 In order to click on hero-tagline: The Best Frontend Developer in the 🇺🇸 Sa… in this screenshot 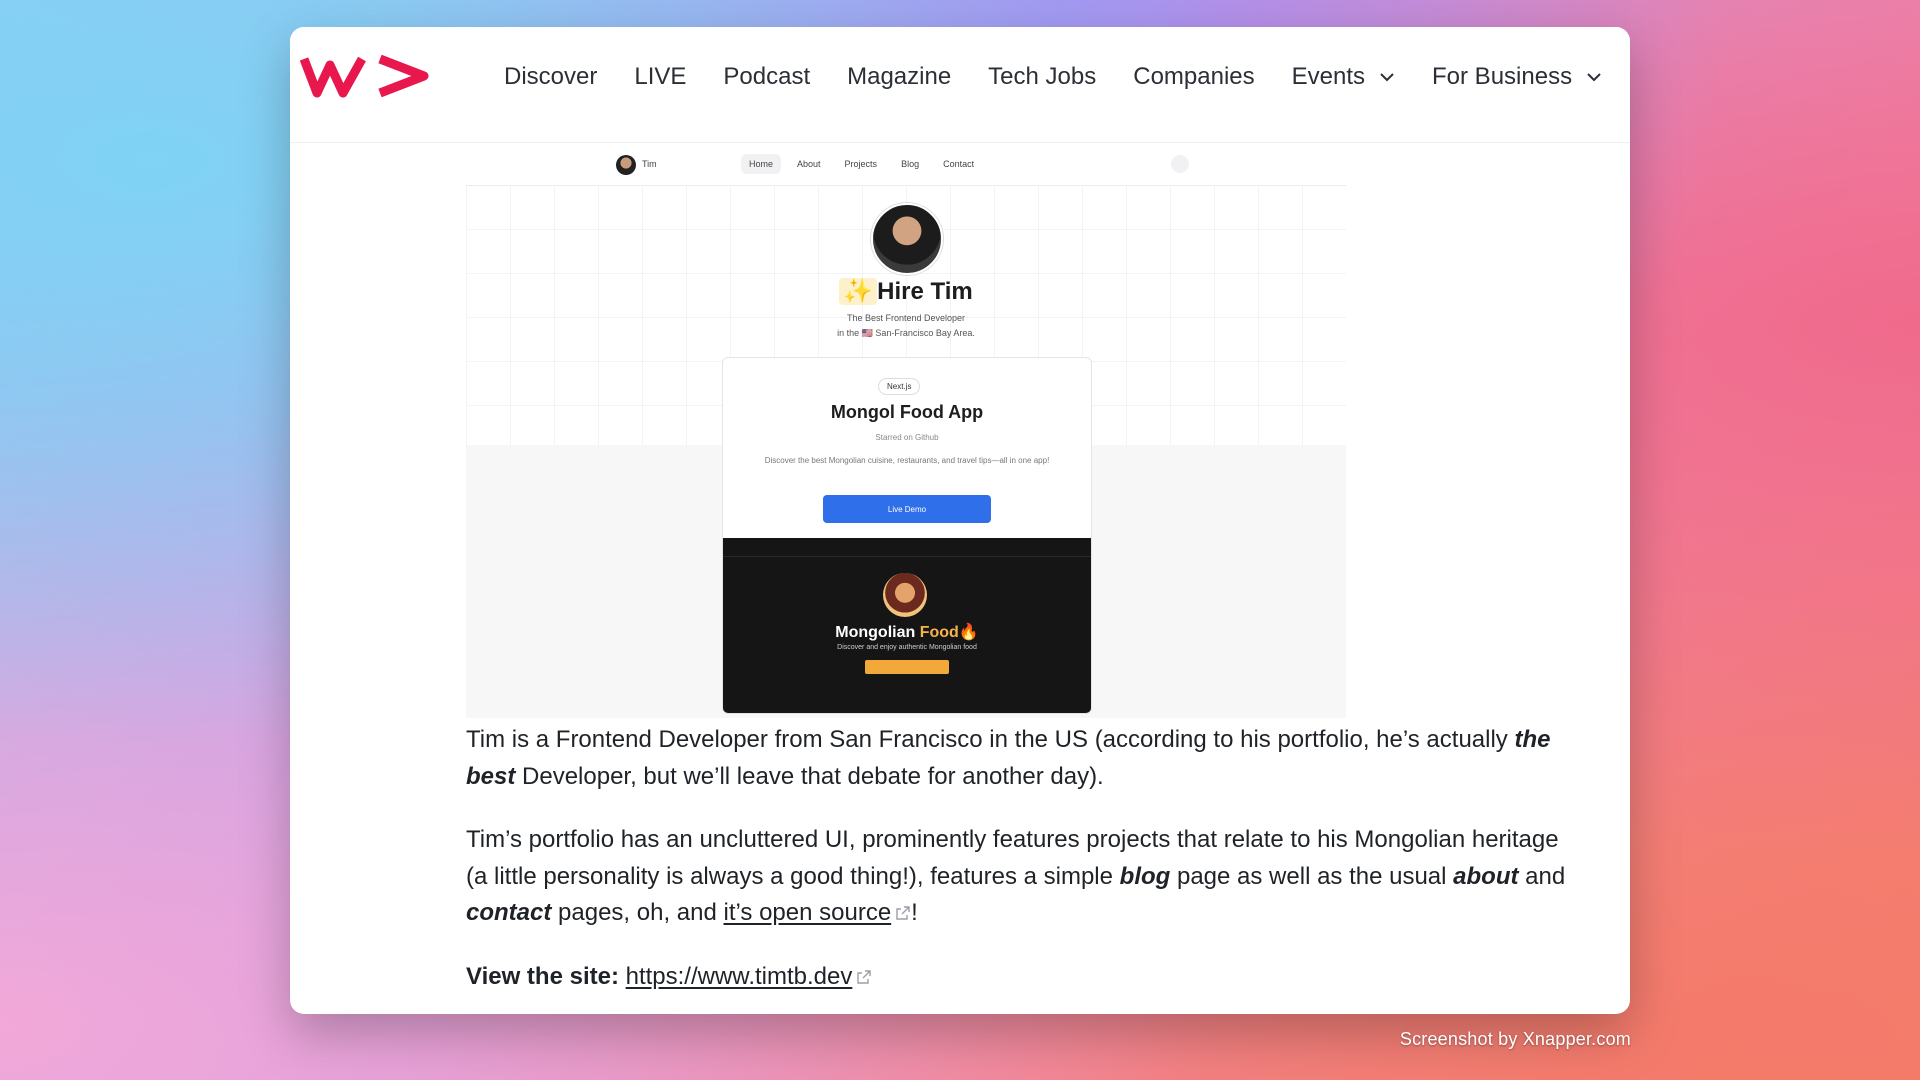, I will do `click(906, 325)`.